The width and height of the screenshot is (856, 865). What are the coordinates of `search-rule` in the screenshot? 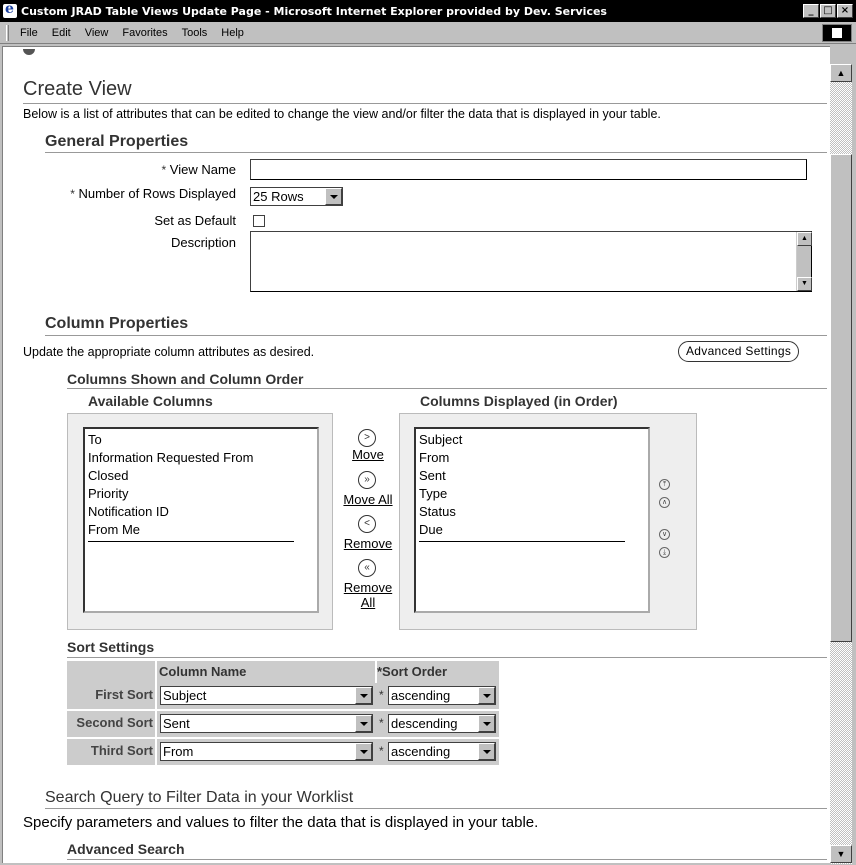 It's located at (436, 808).